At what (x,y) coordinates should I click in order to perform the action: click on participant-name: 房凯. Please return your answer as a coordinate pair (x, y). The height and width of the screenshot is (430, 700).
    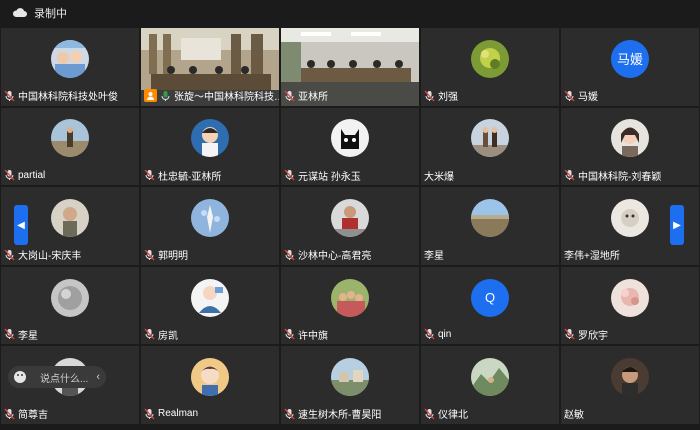
    Looking at the image, I should click on (168, 336).